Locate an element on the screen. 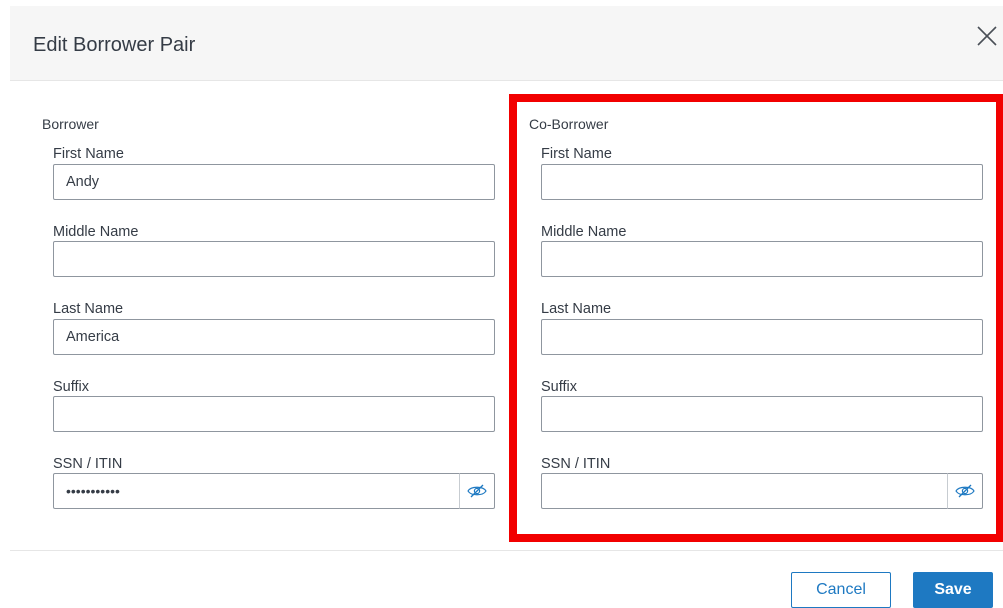 Image resolution: width=1003 pixels, height=608 pixels. close-button is located at coordinates (987, 36).